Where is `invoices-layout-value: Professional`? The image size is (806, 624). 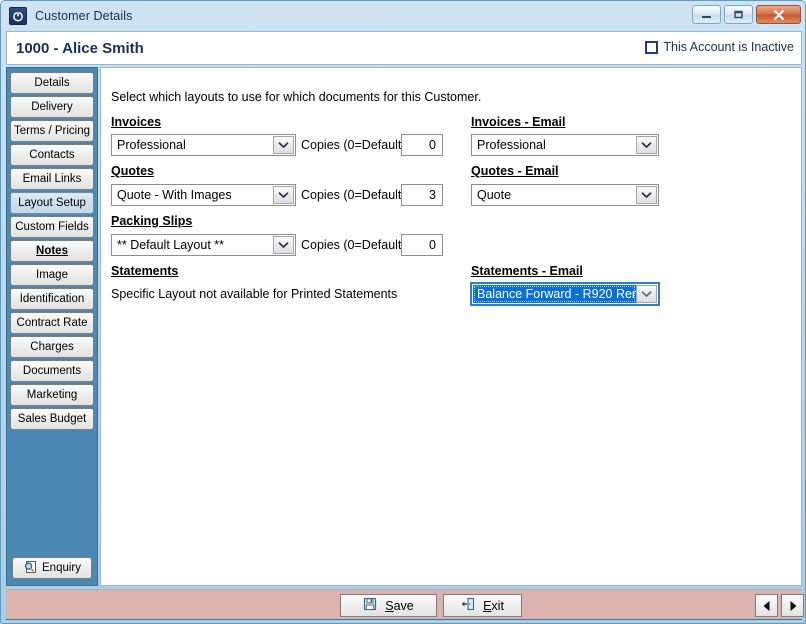 invoices-layout-value: Professional is located at coordinates (151, 145).